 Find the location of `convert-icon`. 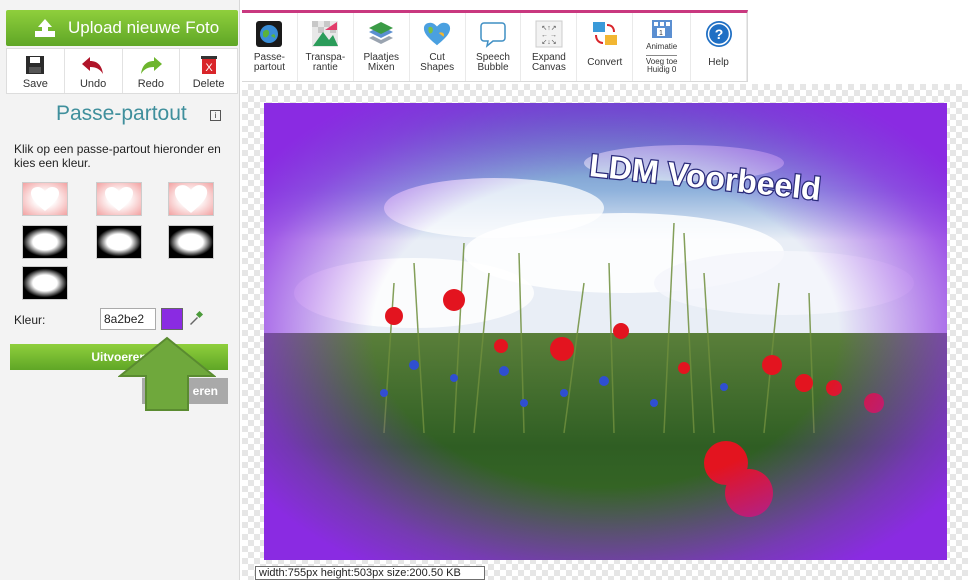

convert-icon is located at coordinates (605, 34).